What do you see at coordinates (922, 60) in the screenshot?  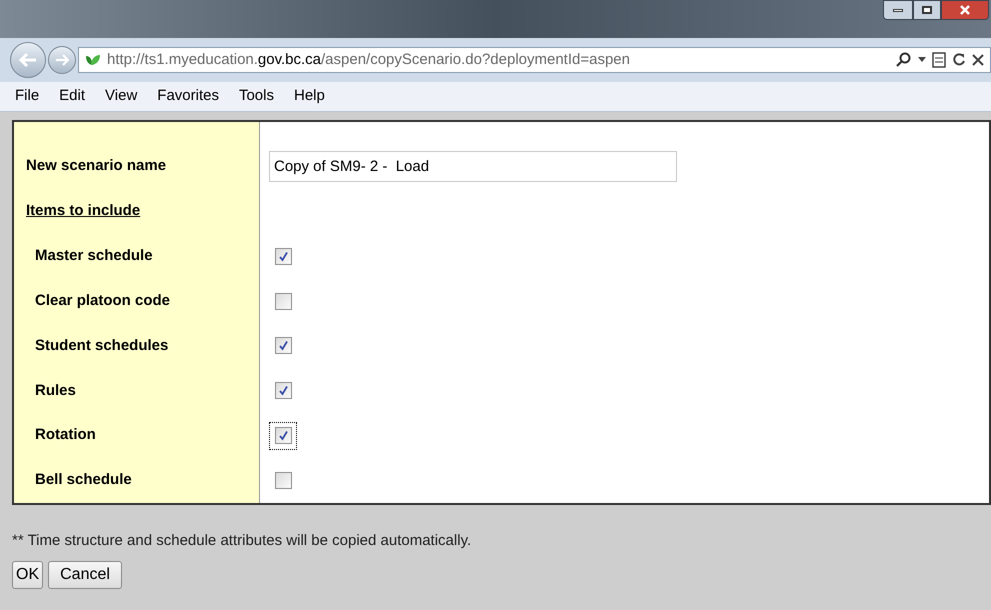 I see `dropdown-icon` at bounding box center [922, 60].